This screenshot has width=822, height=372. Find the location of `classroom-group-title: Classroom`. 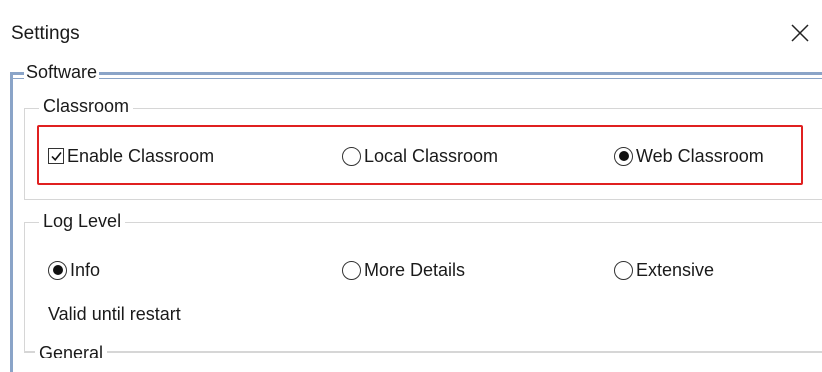

classroom-group-title: Classroom is located at coordinates (86, 106).